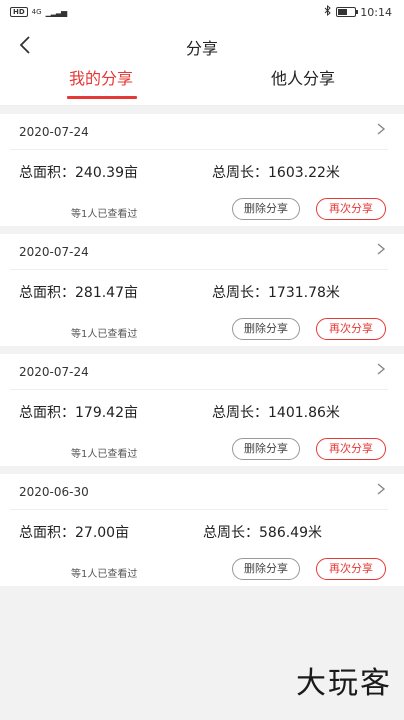 Image resolution: width=404 pixels, height=720 pixels. Describe the element at coordinates (36, 12) in the screenshot. I see `network-type: 4G` at that location.